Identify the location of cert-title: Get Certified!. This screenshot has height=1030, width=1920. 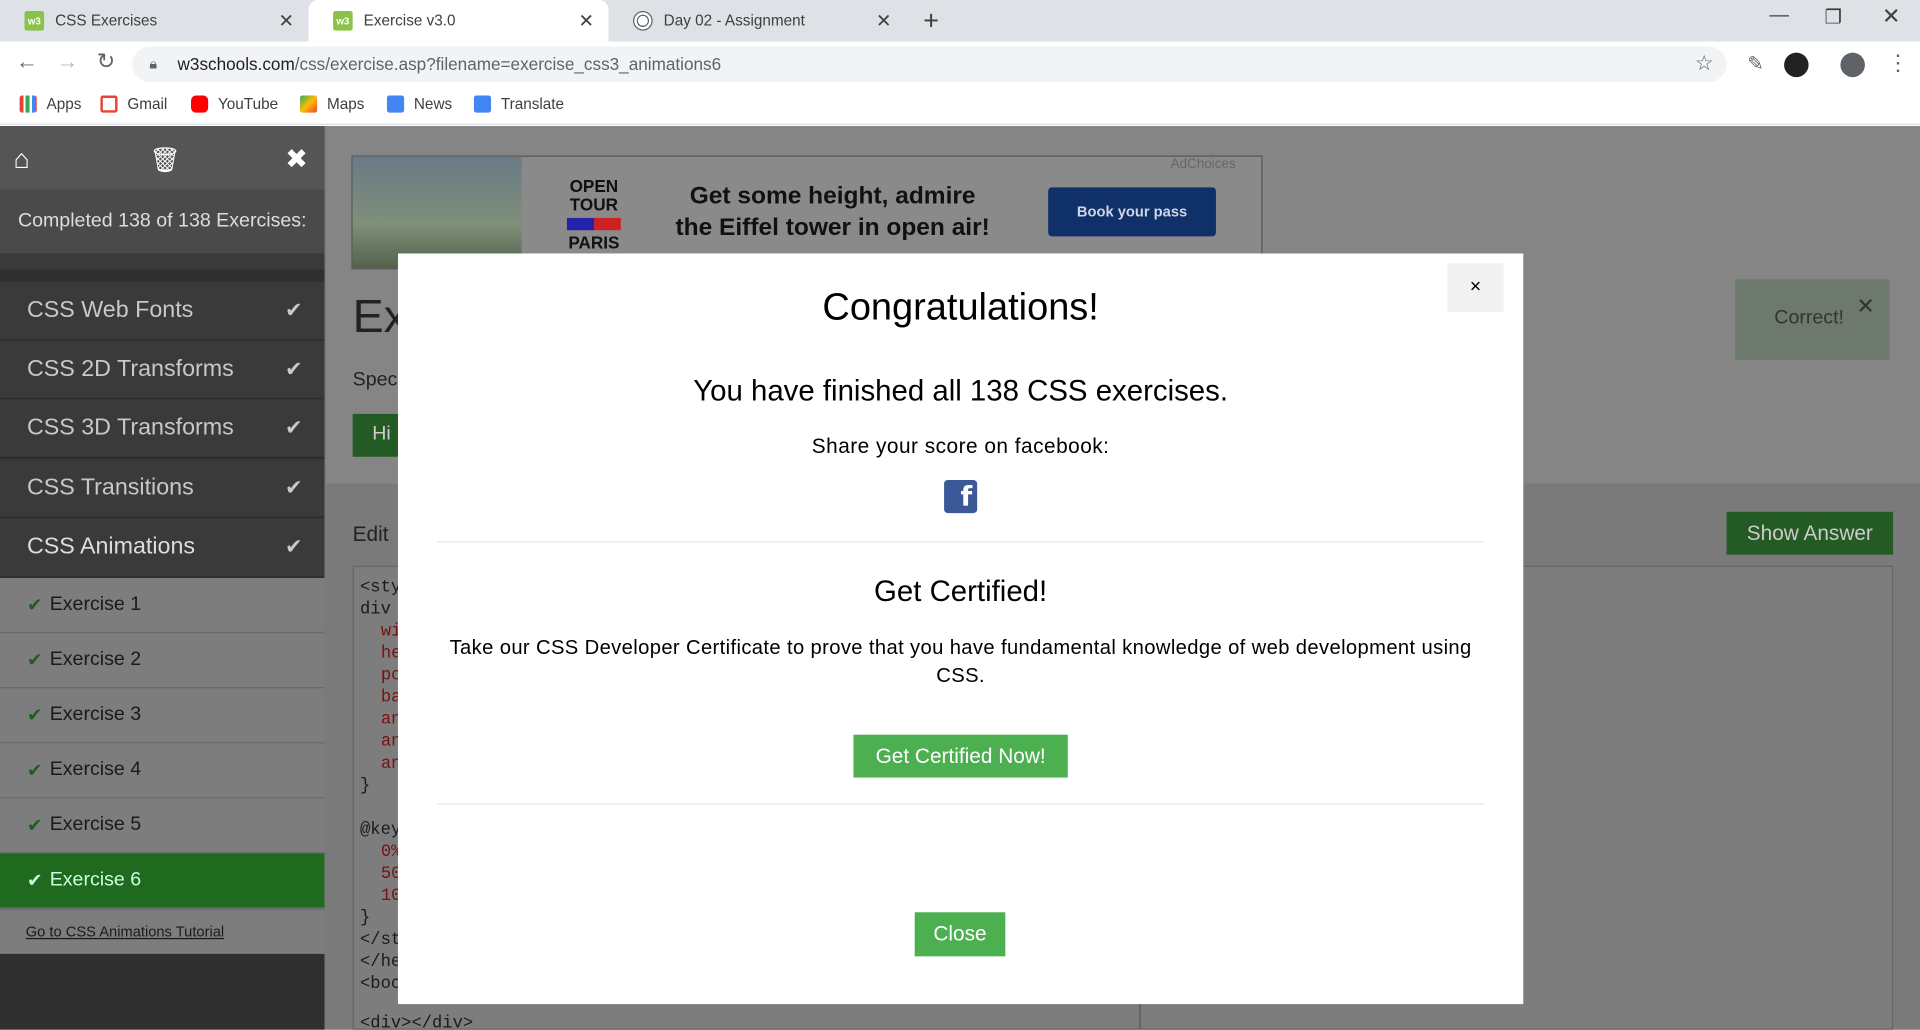
(961, 592).